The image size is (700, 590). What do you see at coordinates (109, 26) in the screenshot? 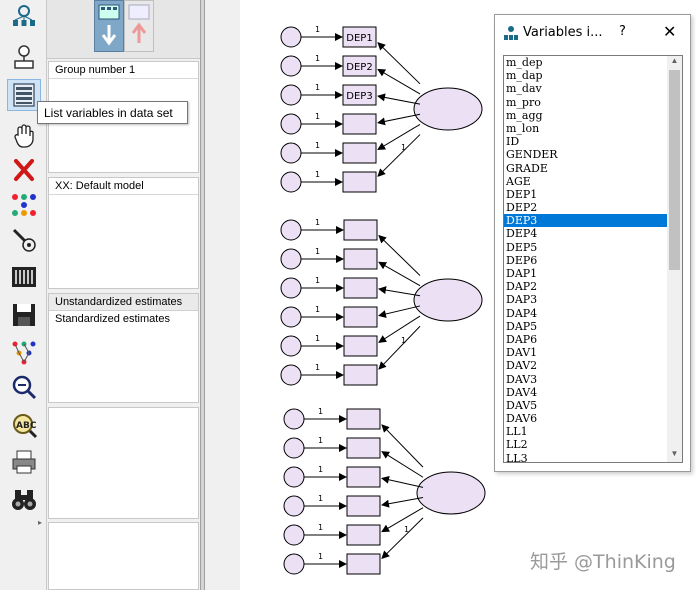
I see `view-input-button` at bounding box center [109, 26].